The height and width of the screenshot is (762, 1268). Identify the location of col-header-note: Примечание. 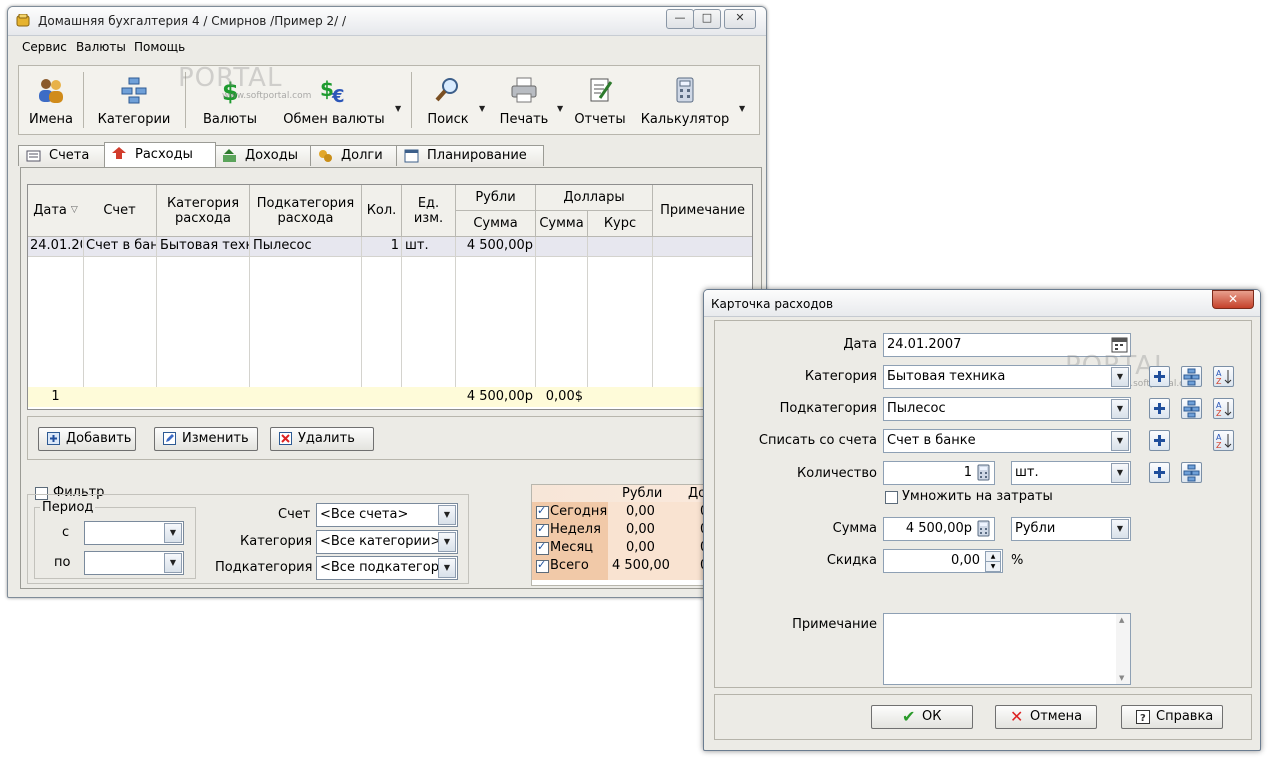
(702, 211).